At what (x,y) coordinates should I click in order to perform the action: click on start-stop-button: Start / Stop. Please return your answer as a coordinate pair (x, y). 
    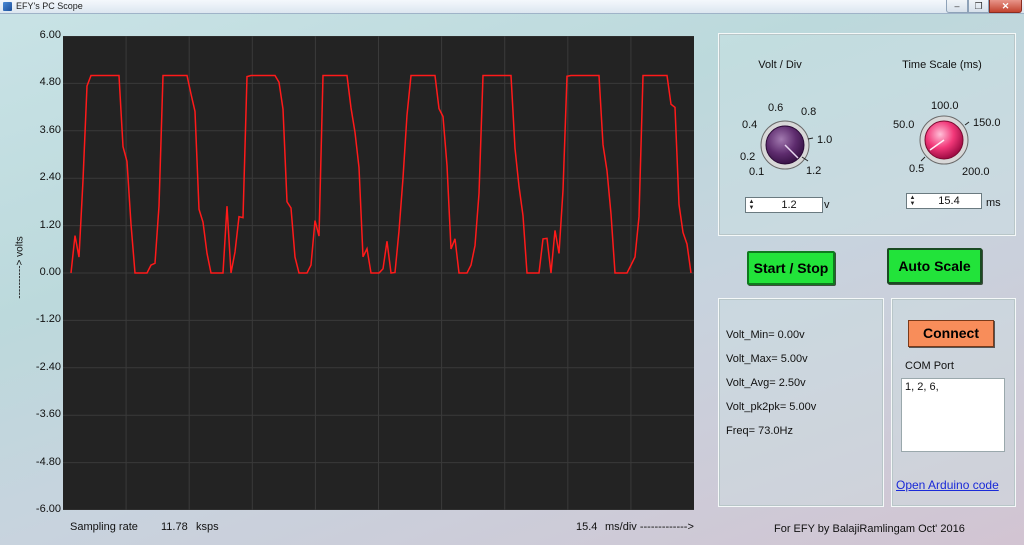
    Looking at the image, I should click on (791, 268).